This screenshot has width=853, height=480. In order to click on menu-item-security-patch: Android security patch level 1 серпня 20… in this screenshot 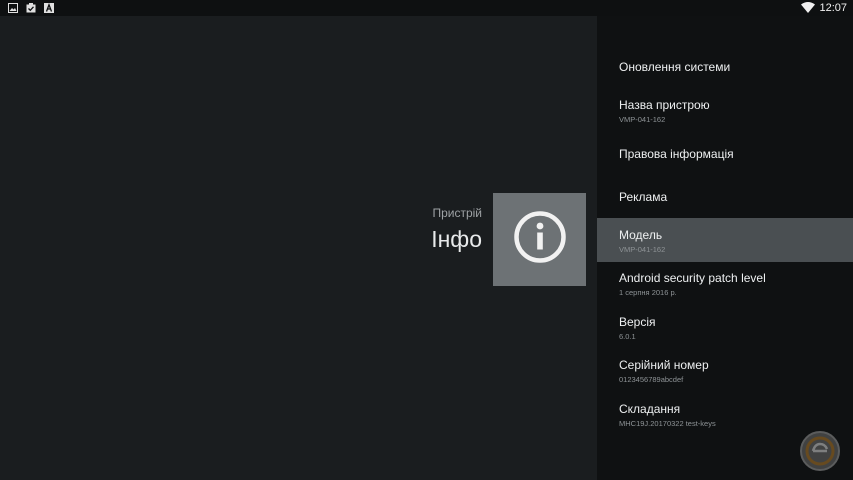, I will do `click(725, 284)`.